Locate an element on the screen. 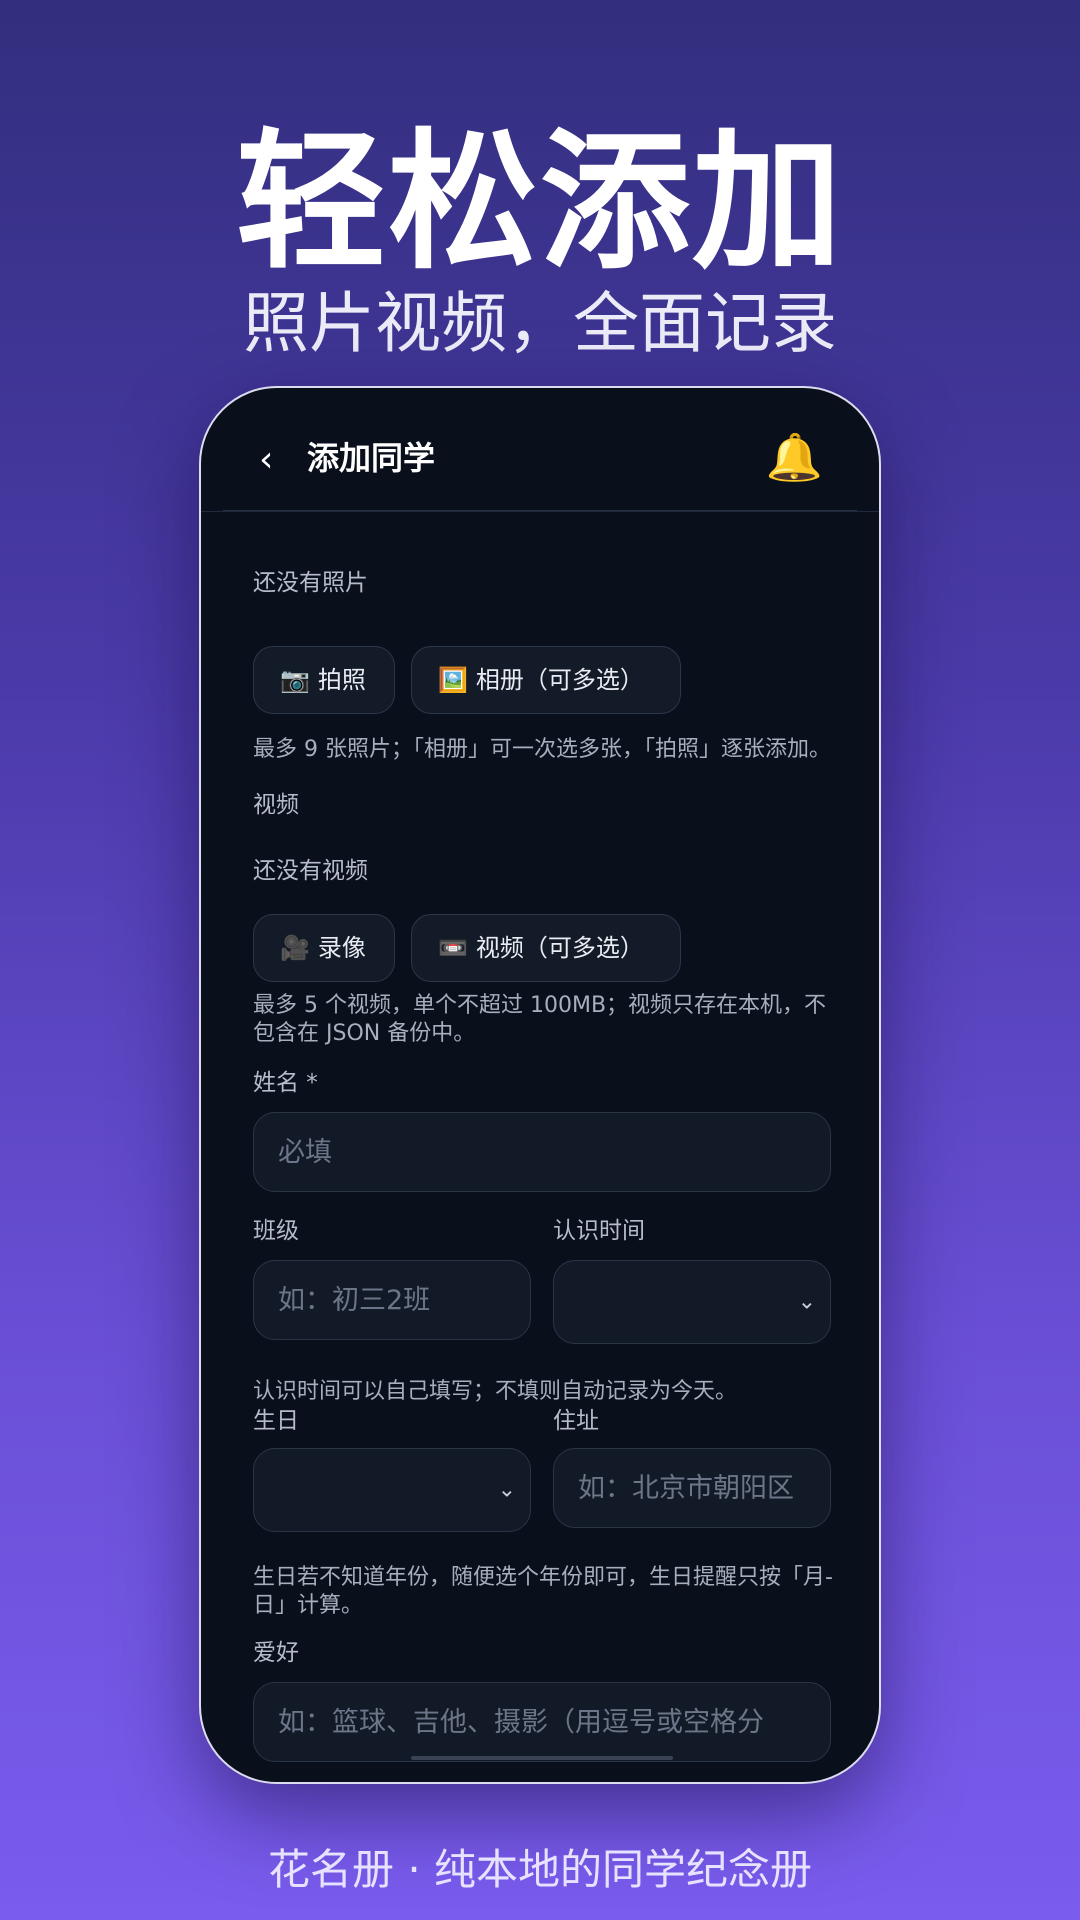 The height and width of the screenshot is (1920, 1080). hobby-input is located at coordinates (554, 1722).